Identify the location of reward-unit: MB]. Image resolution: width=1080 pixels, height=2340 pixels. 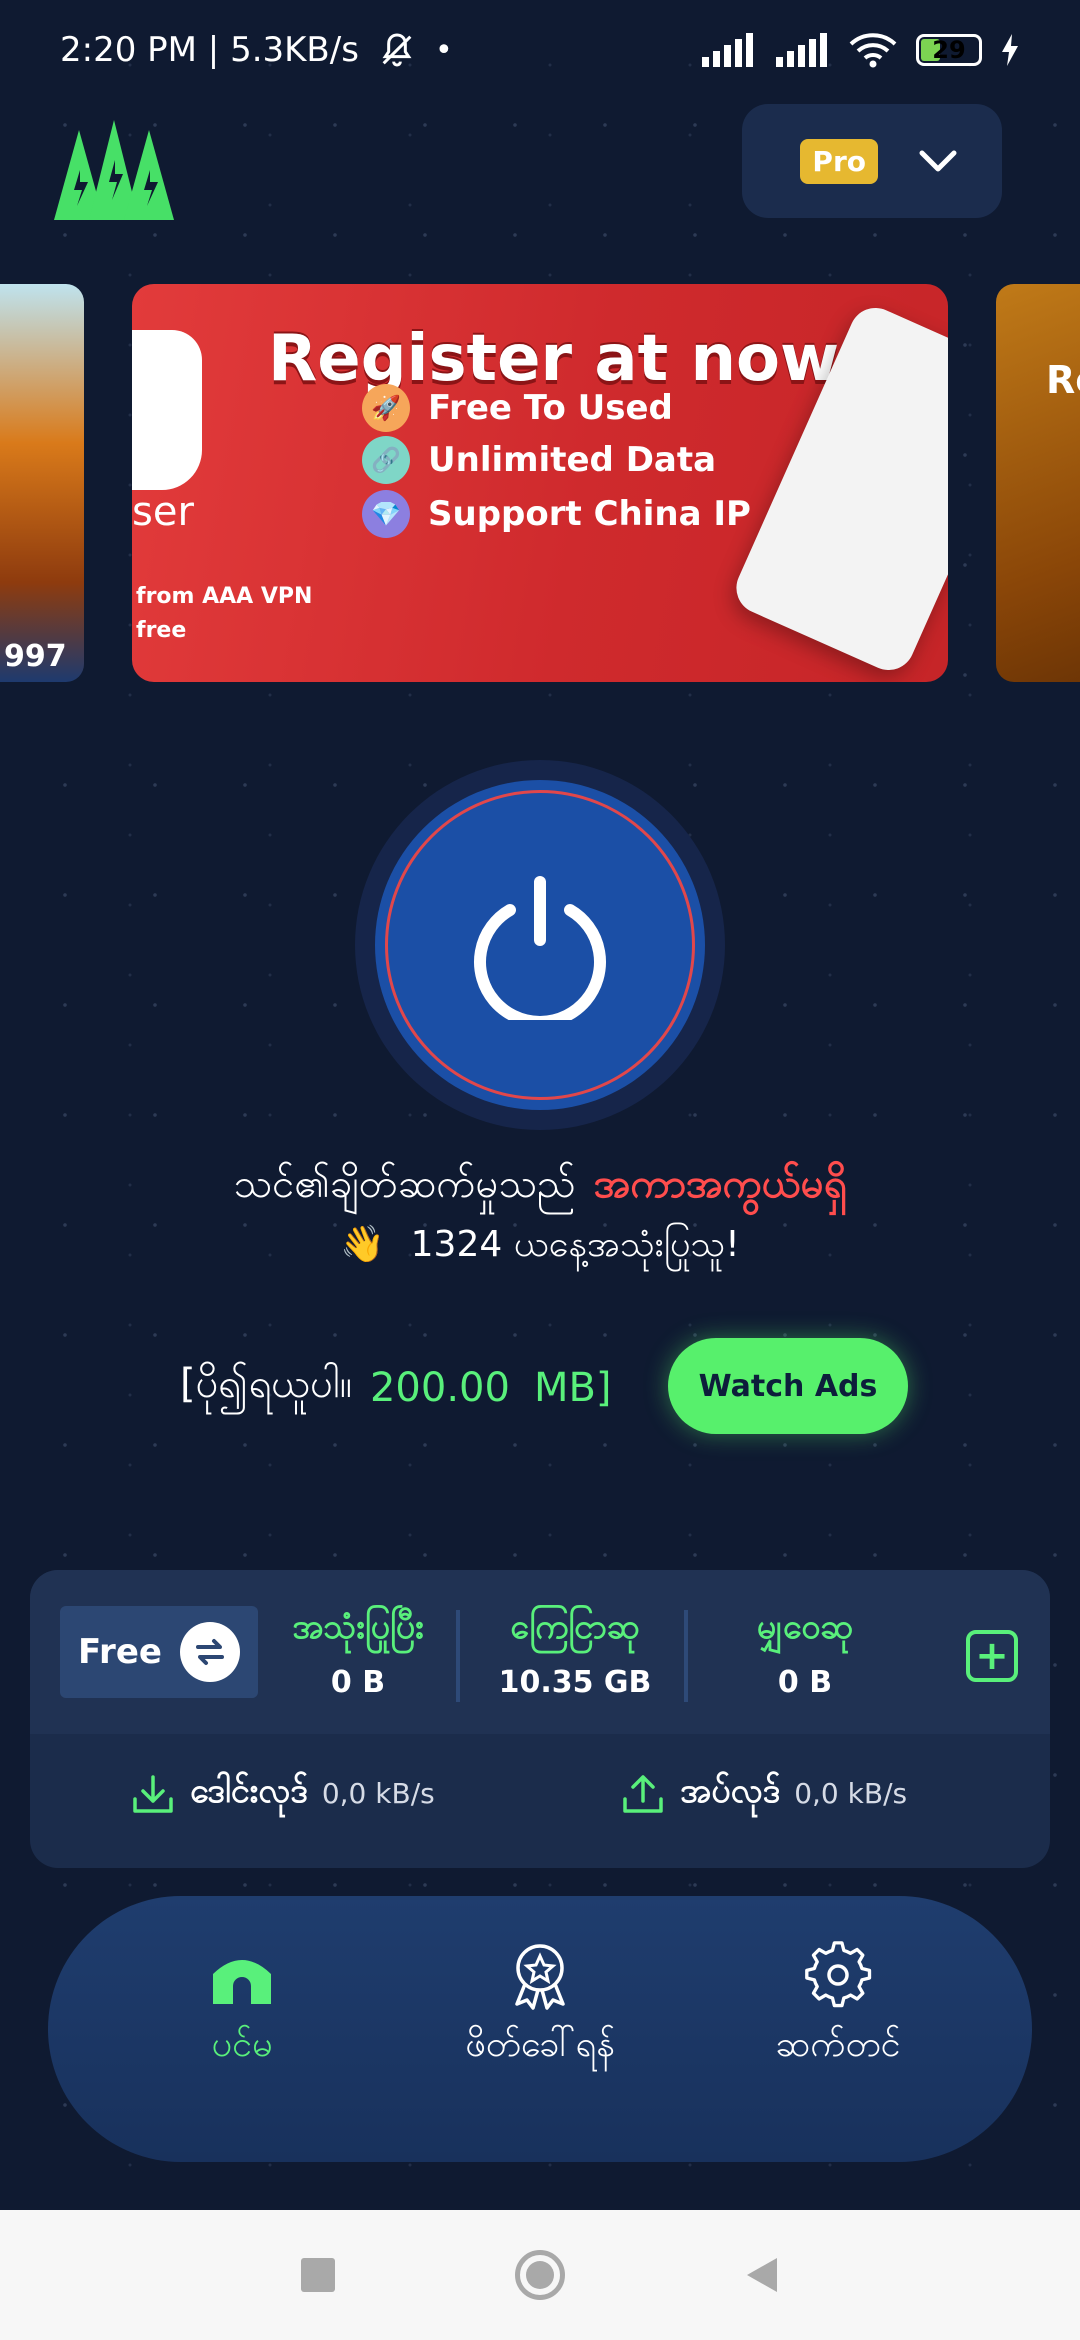
(572, 1387).